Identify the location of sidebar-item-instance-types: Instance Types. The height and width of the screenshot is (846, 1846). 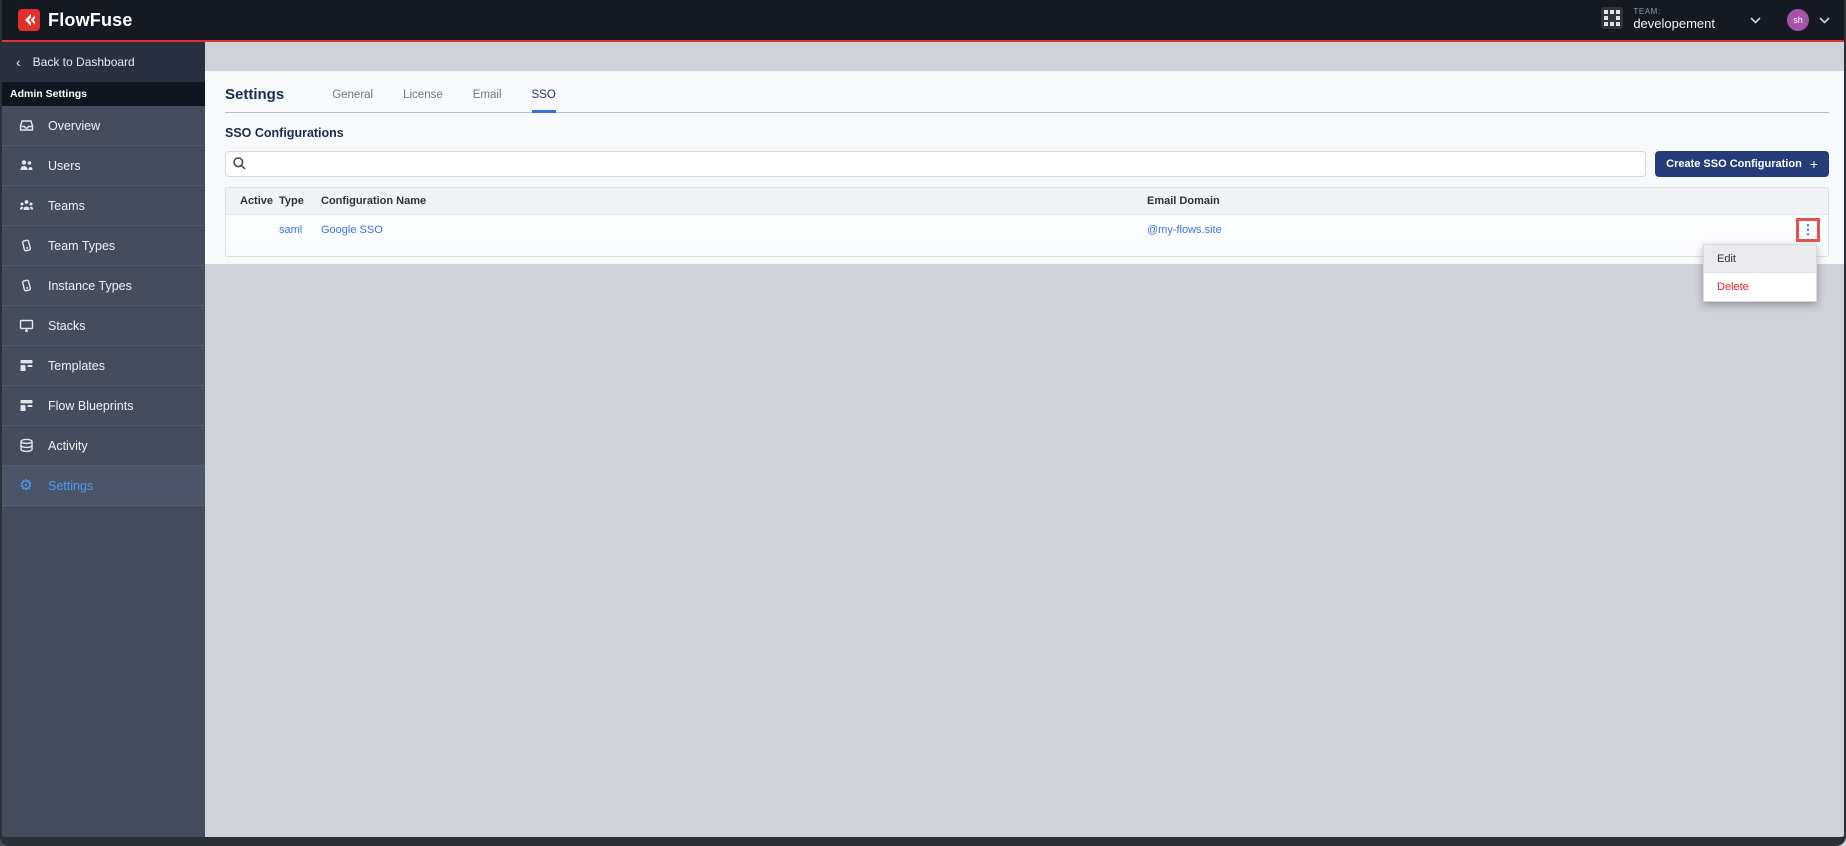
(102, 286).